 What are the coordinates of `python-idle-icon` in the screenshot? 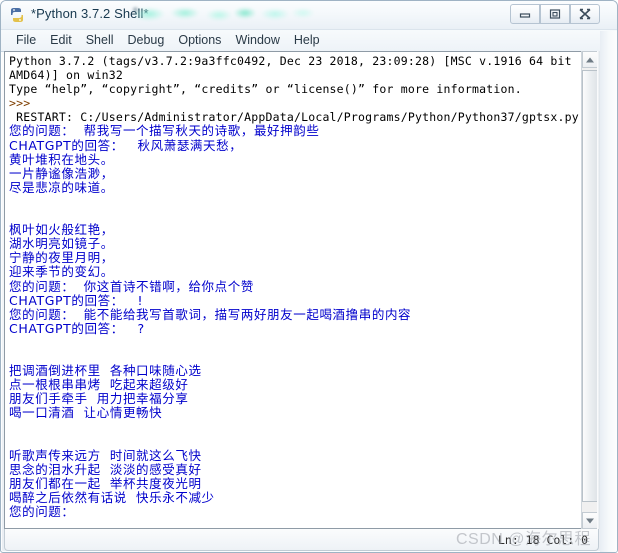 It's located at (17, 15).